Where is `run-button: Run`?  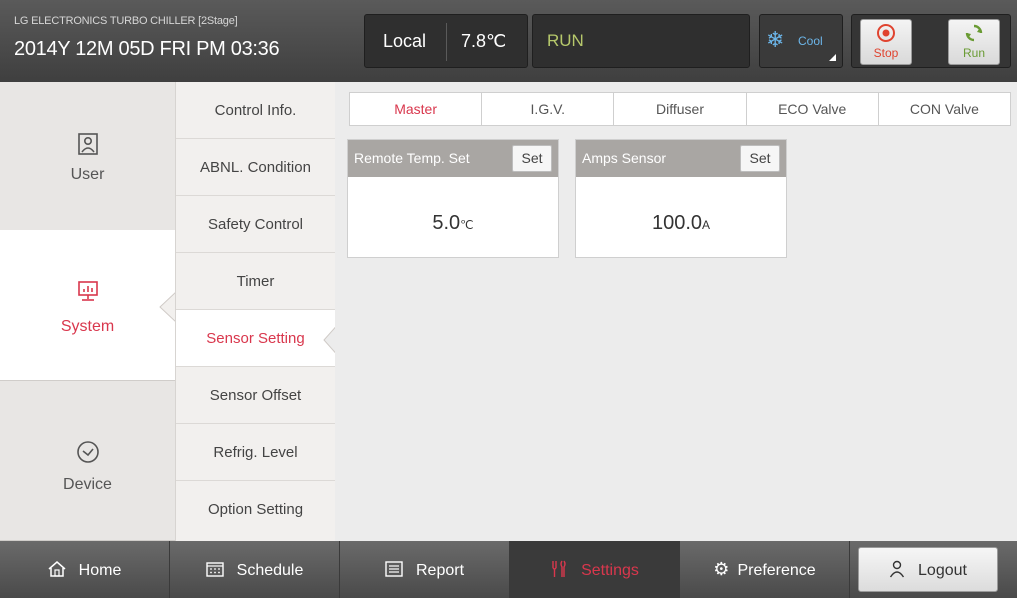 run-button: Run is located at coordinates (974, 42).